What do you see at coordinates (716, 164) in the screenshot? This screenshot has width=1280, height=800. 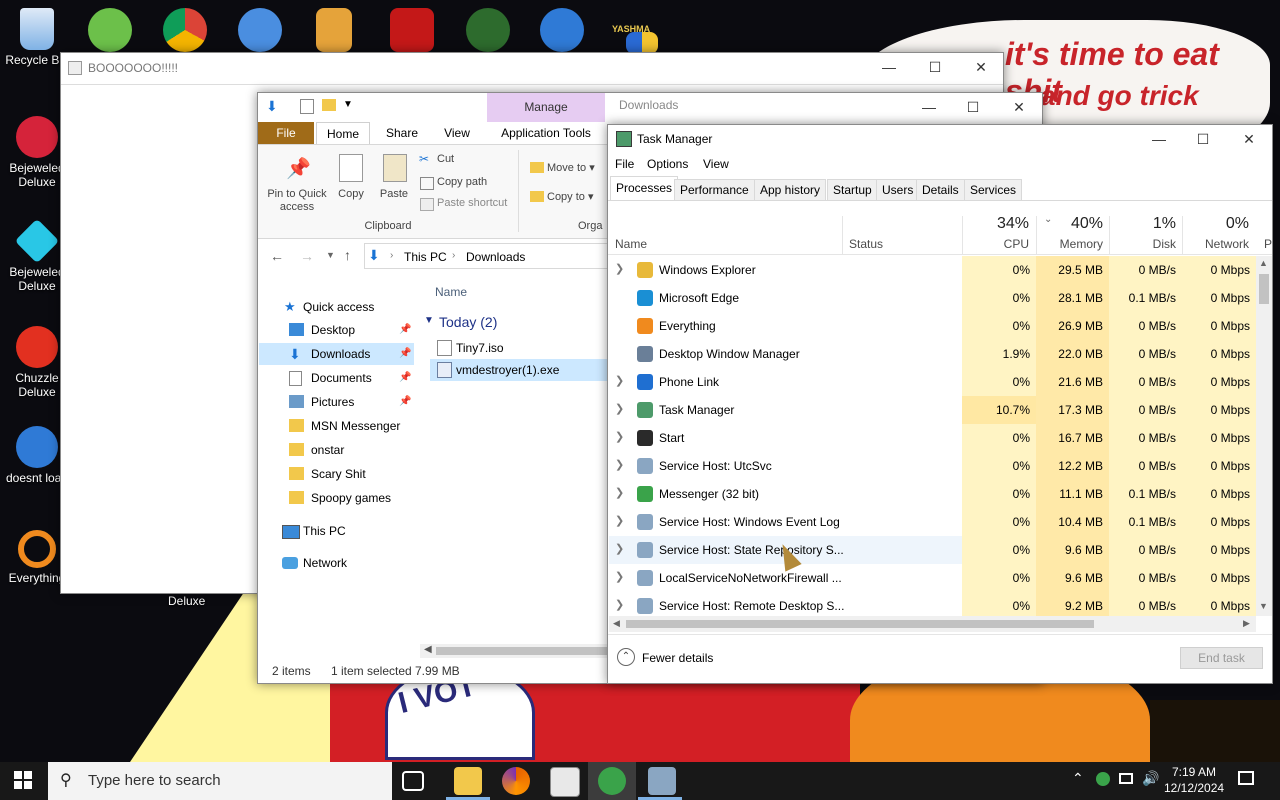 I see `tm-menu-view: View` at bounding box center [716, 164].